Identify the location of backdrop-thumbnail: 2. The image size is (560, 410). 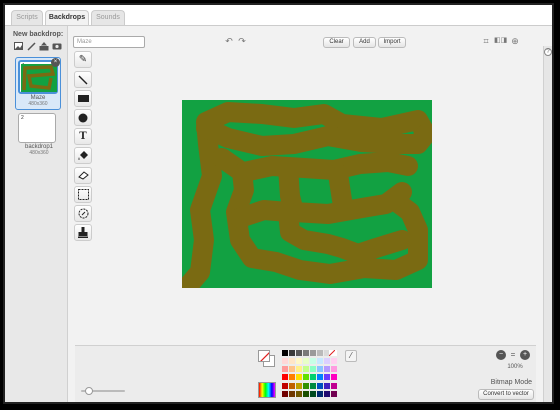
(37, 128).